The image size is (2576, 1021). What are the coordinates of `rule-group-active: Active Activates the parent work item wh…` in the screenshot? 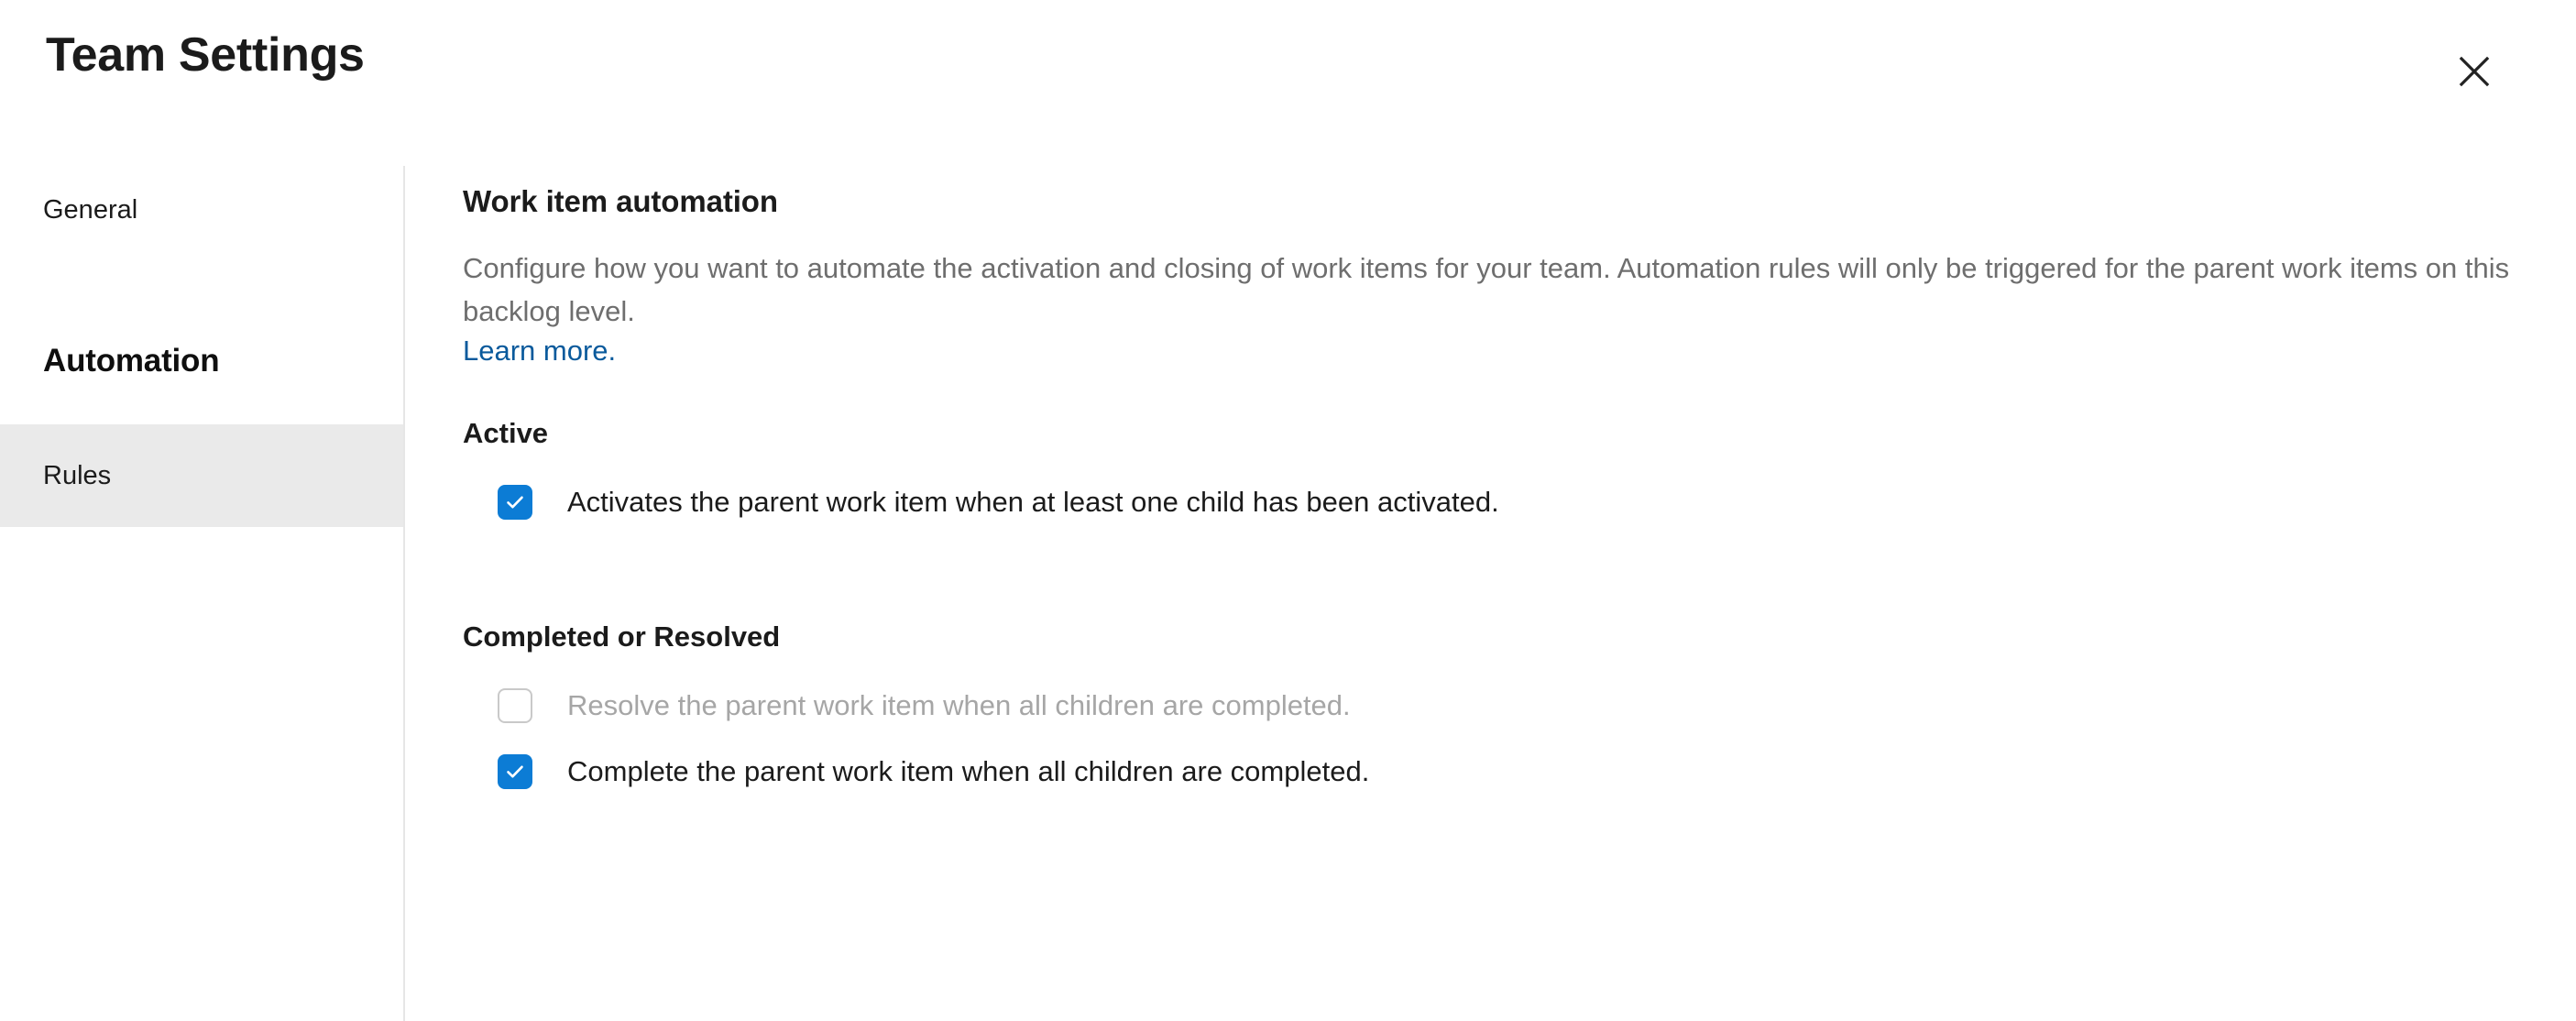 It's located at (1494, 471).